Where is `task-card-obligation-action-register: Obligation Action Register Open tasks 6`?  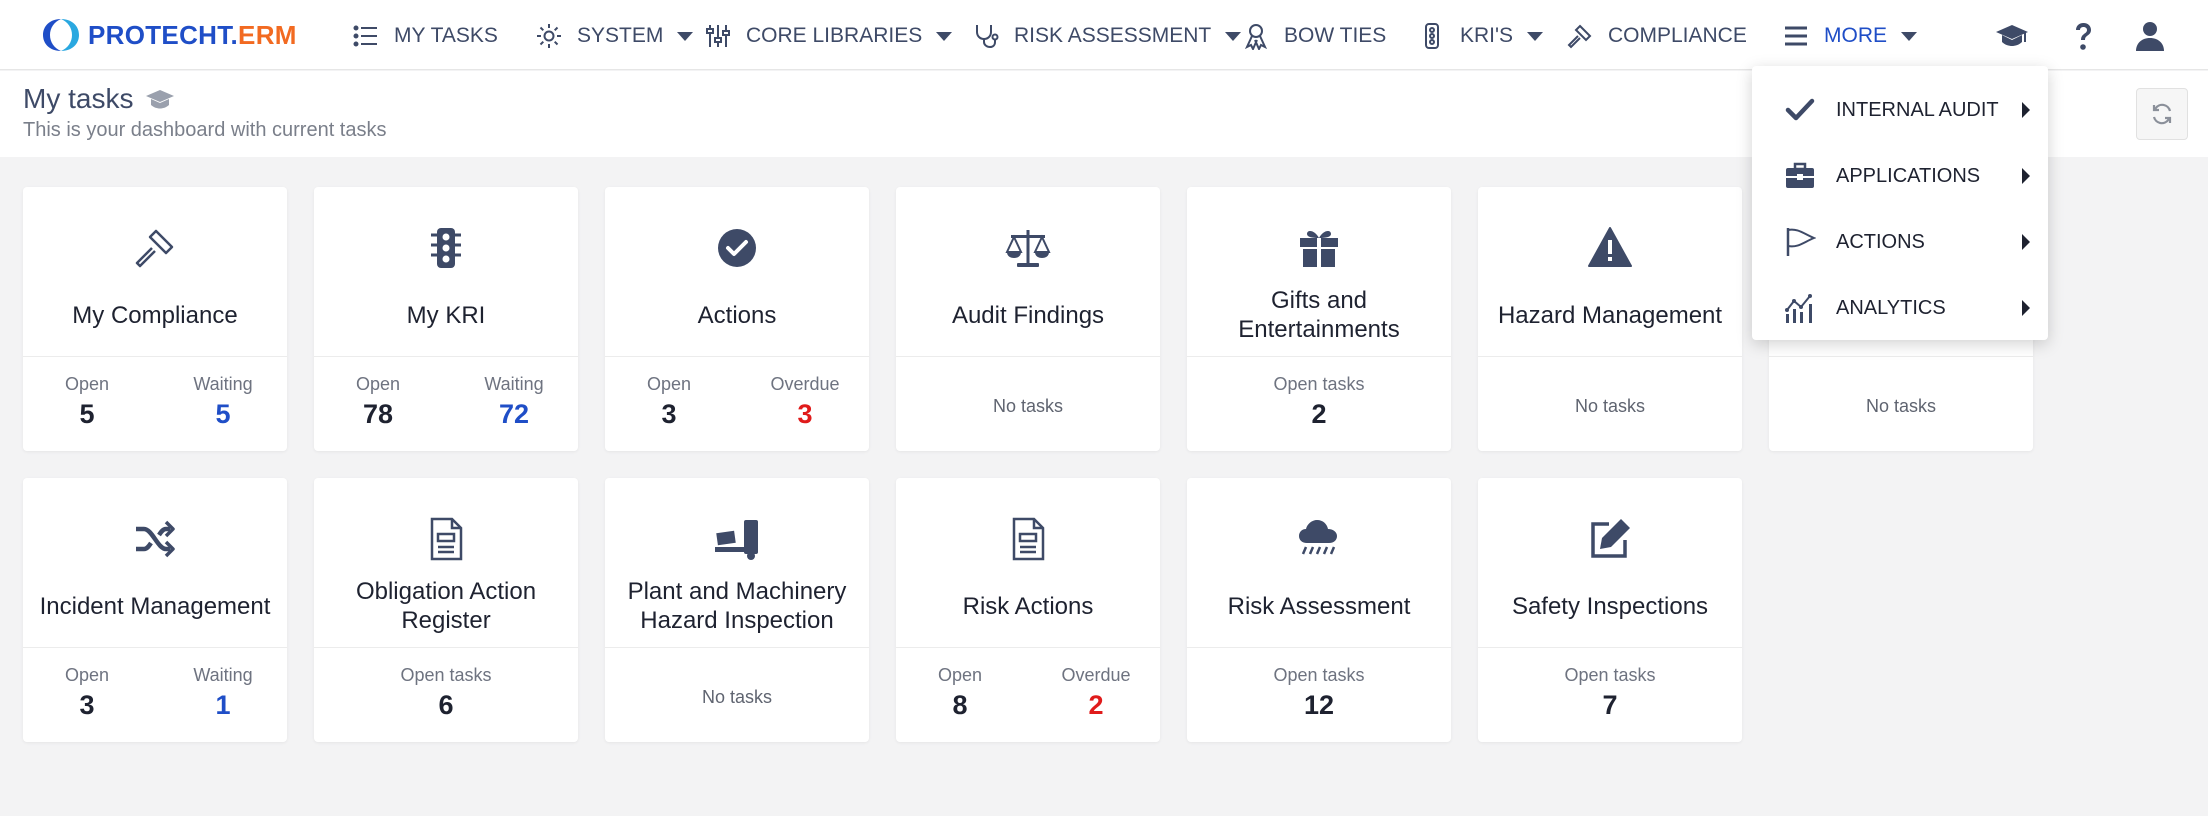
task-card-obligation-action-register: Obligation Action Register Open tasks 6 is located at coordinates (446, 610).